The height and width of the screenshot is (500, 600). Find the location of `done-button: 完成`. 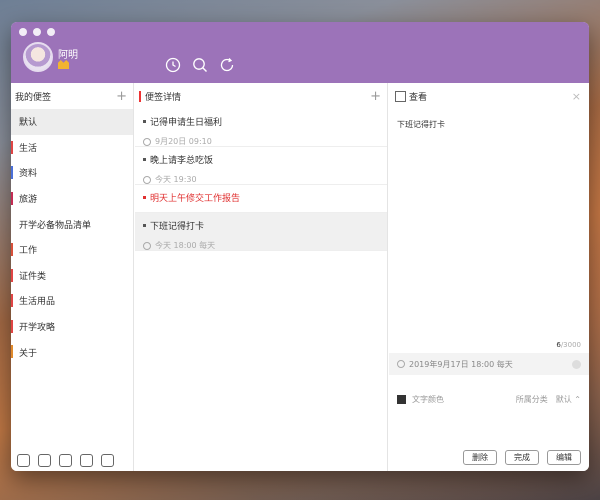

done-button: 完成 is located at coordinates (522, 457).